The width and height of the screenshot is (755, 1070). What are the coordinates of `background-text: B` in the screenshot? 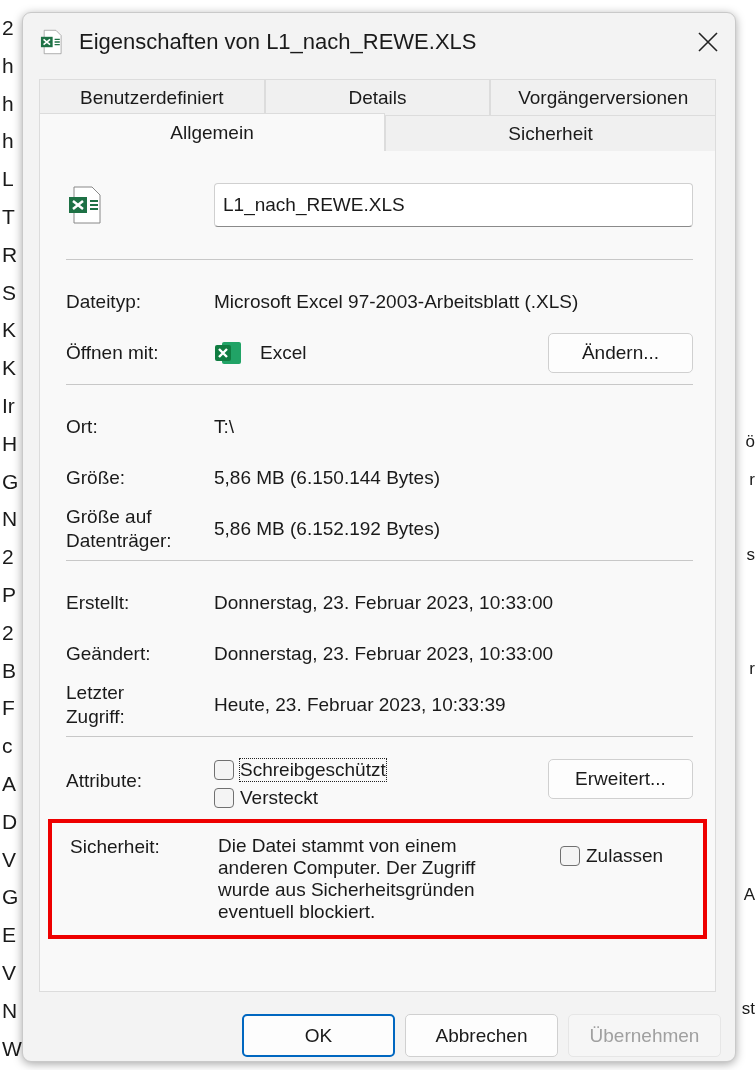 It's located at (9, 671).